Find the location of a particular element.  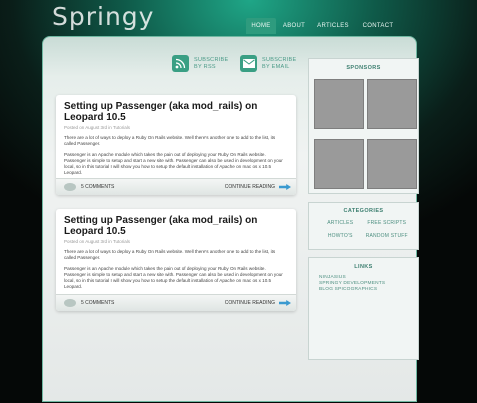

category-random-stuff: RANDOM STUFF is located at coordinates (387, 236).